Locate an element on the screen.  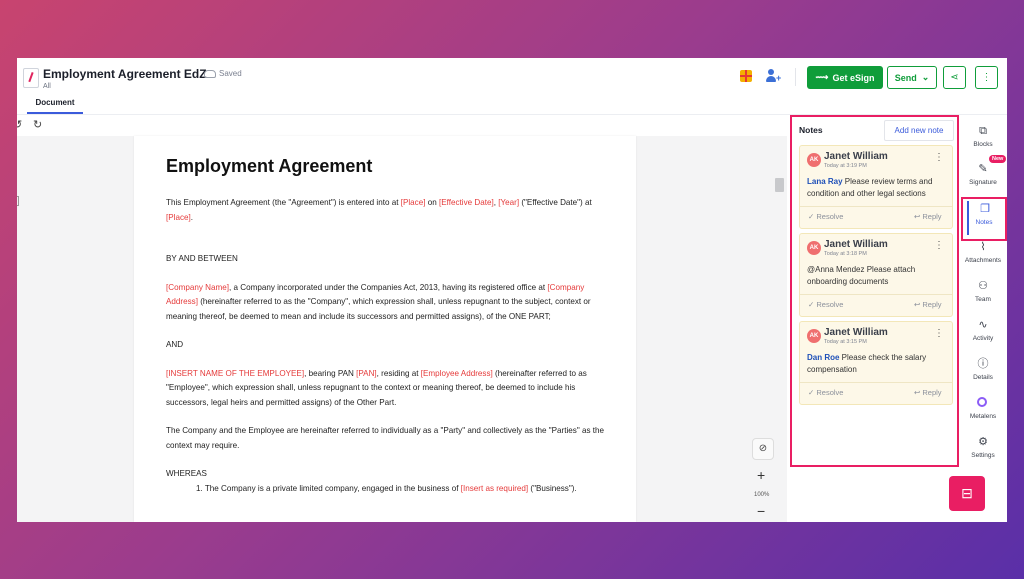
notes-icon: ❐ is located at coordinates (985, 209).